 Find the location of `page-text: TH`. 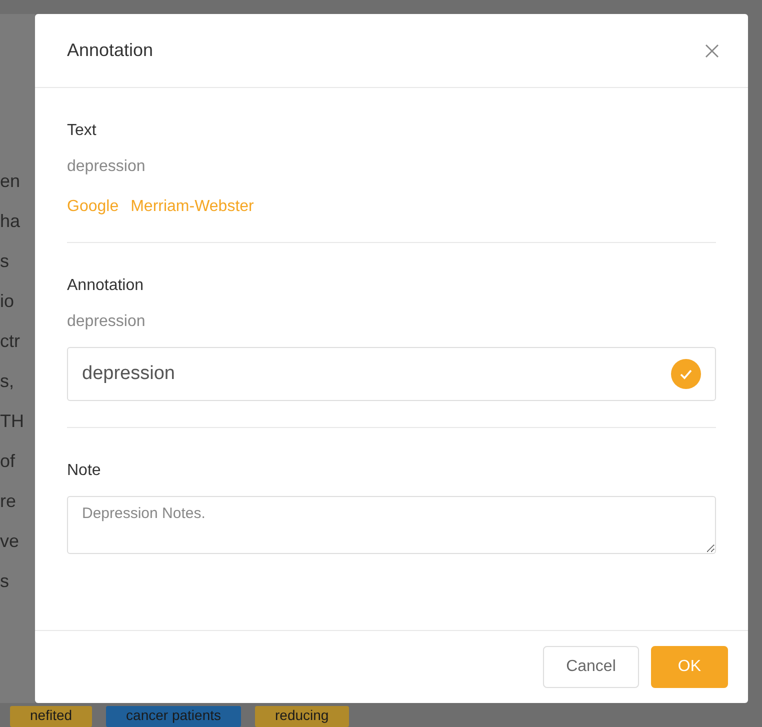

page-text: TH is located at coordinates (12, 421).